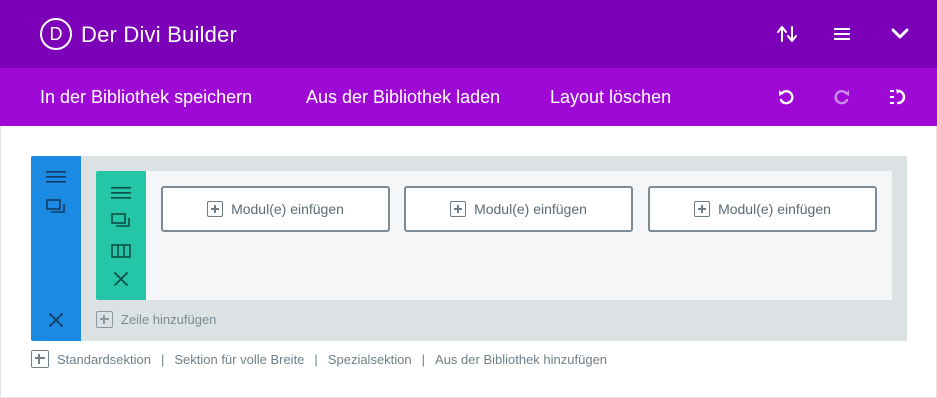 Image resolution: width=937 pixels, height=398 pixels. What do you see at coordinates (121, 221) in the screenshot?
I see `row-duplicate-icon` at bounding box center [121, 221].